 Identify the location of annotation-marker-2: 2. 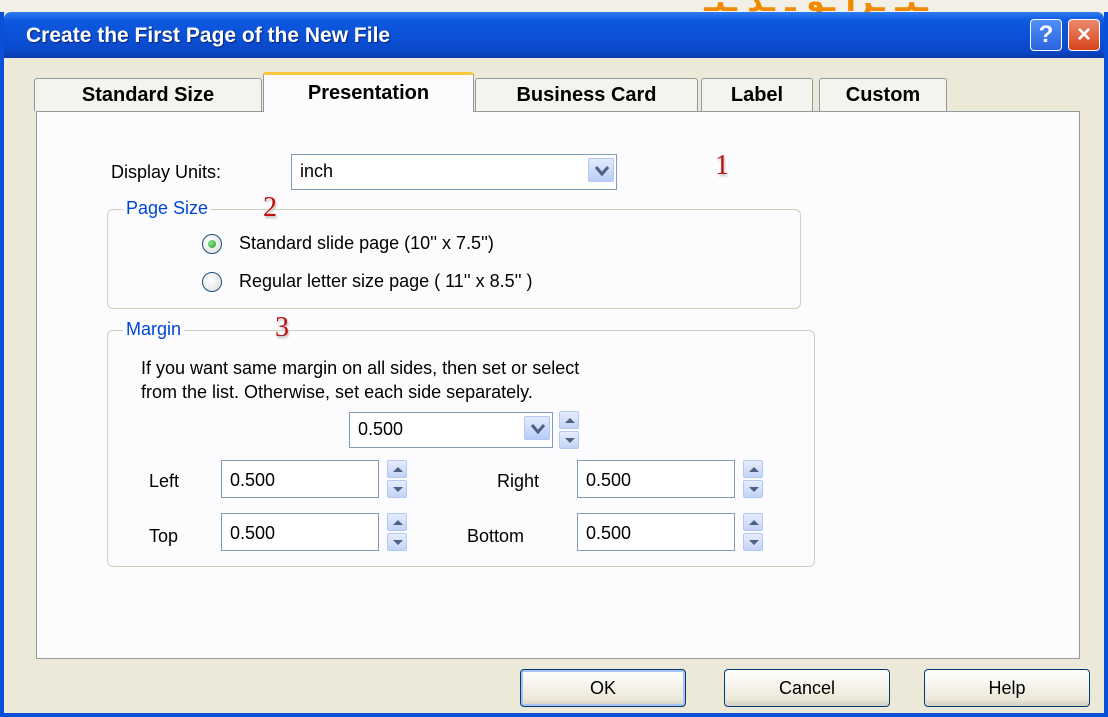
(270, 207).